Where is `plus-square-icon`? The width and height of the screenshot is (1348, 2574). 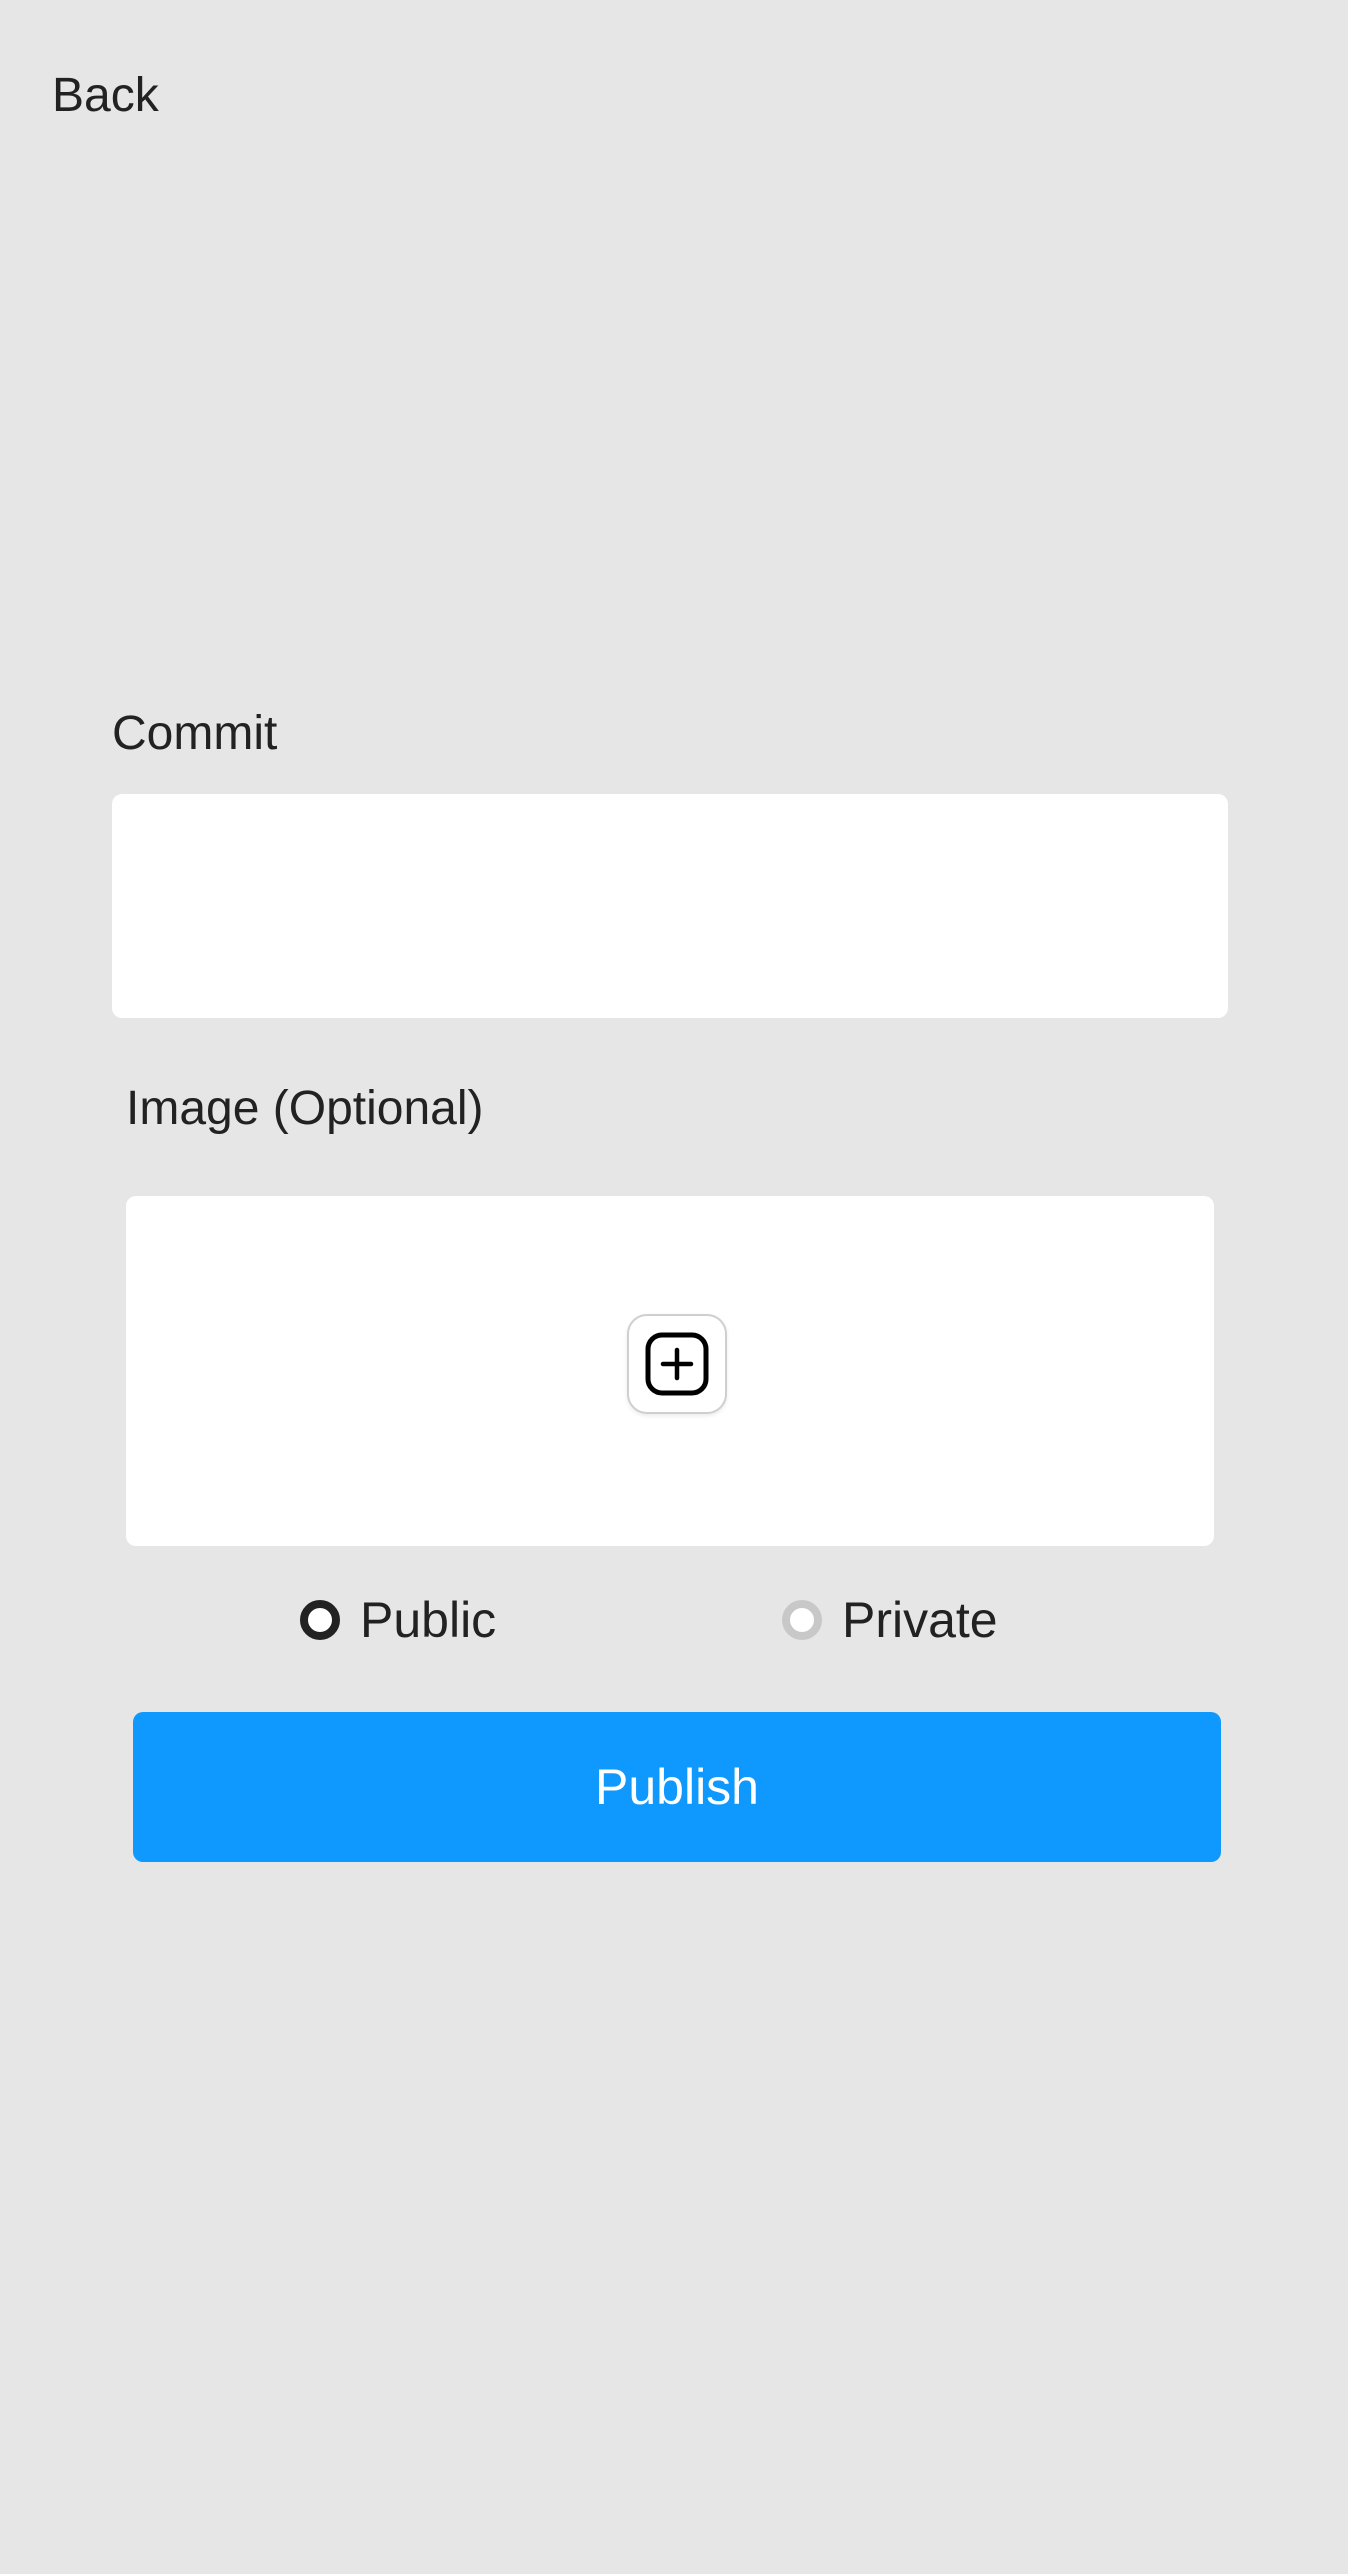
plus-square-icon is located at coordinates (677, 1364).